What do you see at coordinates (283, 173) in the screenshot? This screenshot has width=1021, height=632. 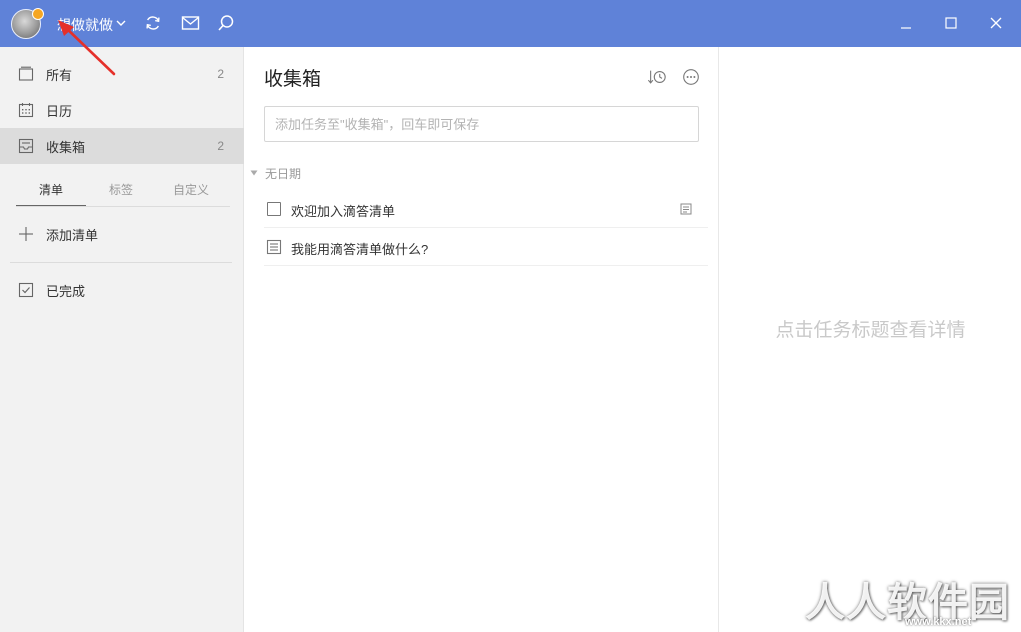 I see `group-label: 无日期` at bounding box center [283, 173].